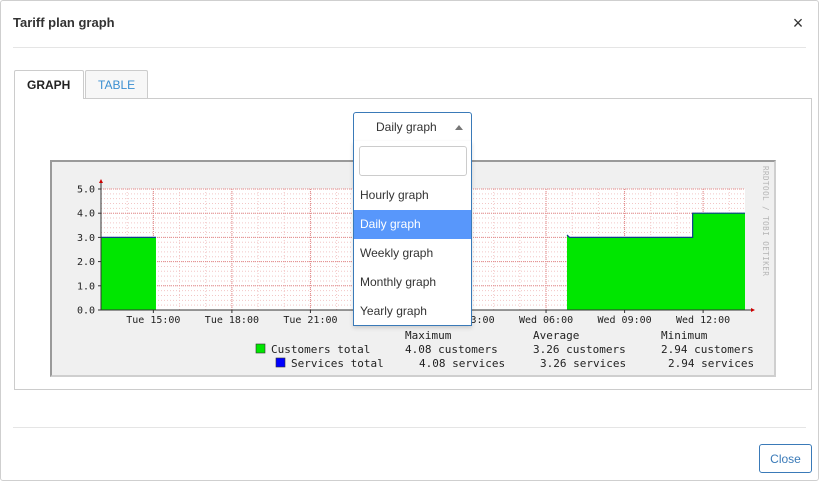 The width and height of the screenshot is (819, 481). What do you see at coordinates (86, 311) in the screenshot?
I see `y-tick-label: 0.0` at bounding box center [86, 311].